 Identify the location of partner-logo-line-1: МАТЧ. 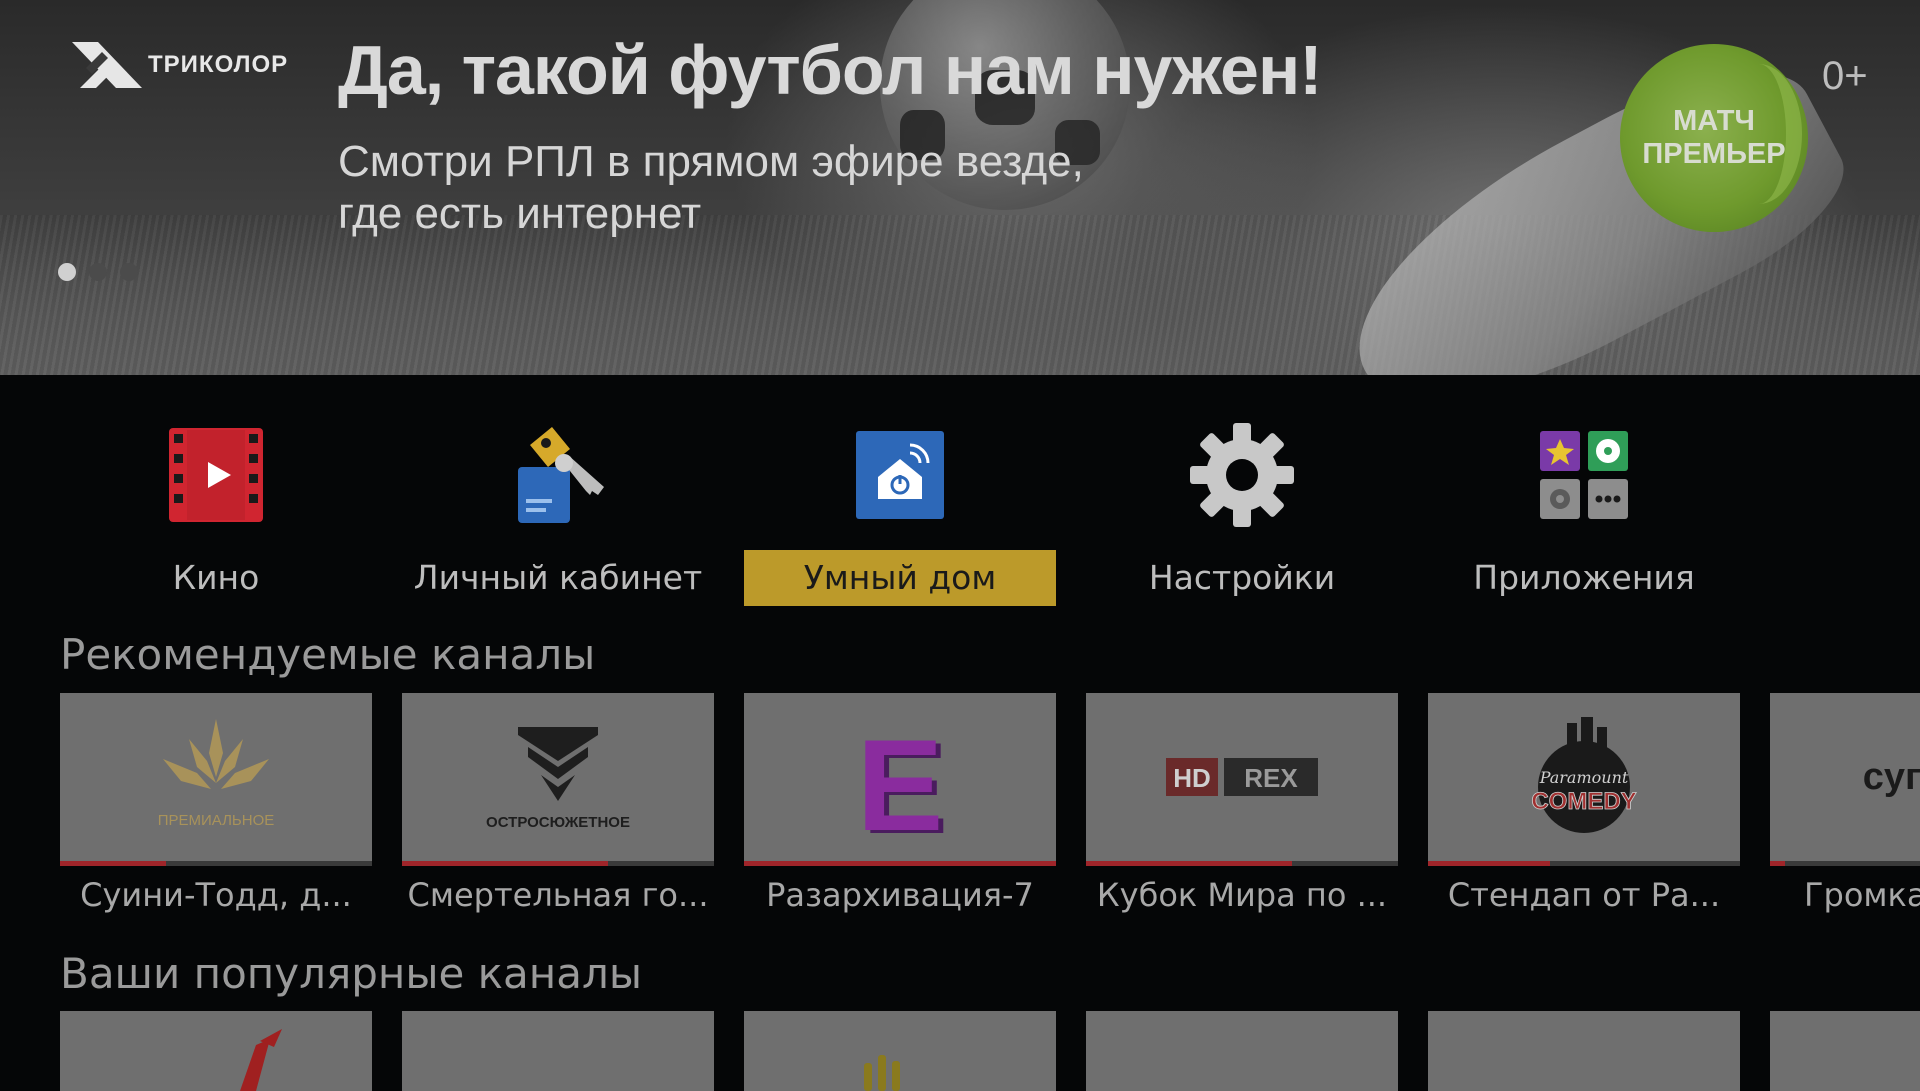
(1714, 121).